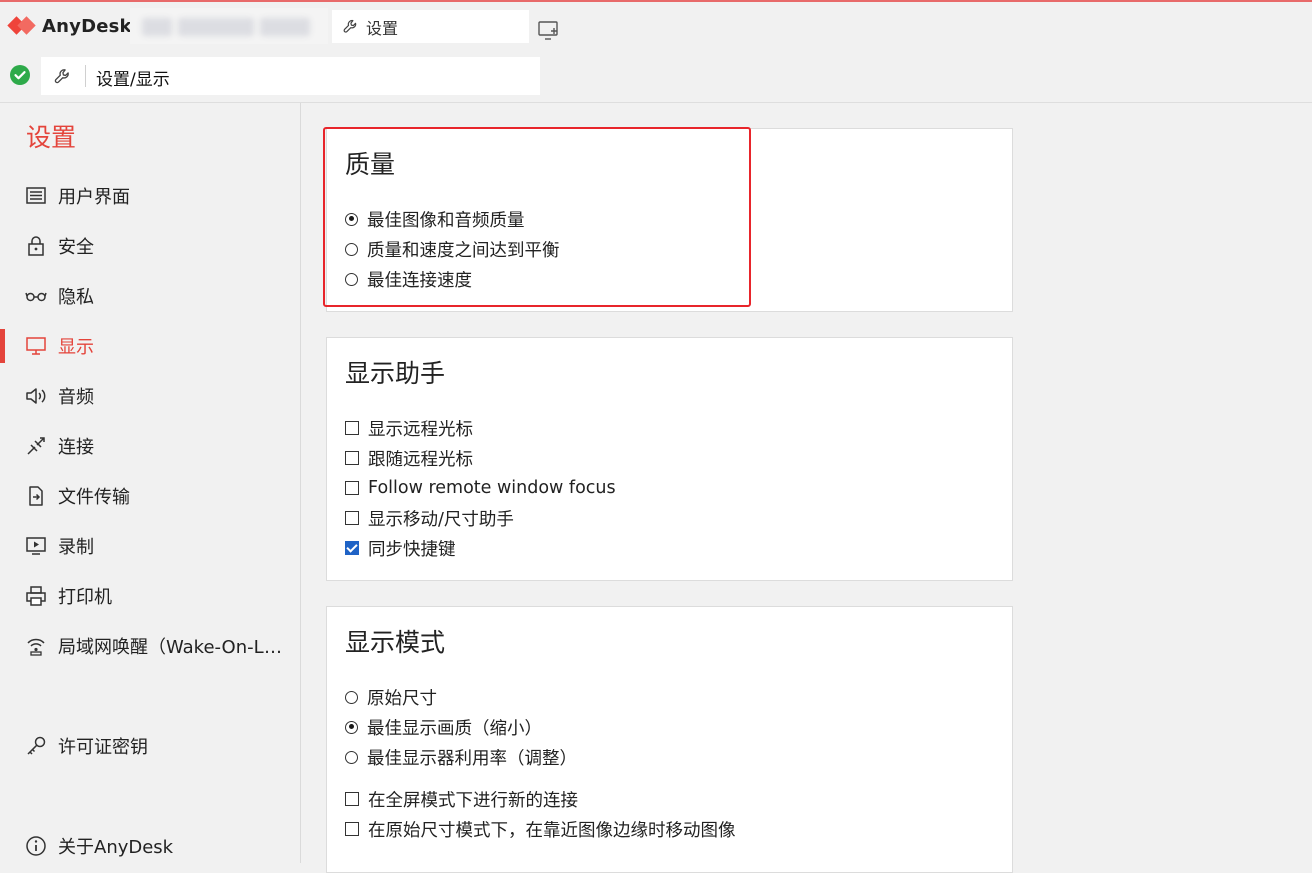 This screenshot has width=1312, height=873. Describe the element at coordinates (175, 647) in the screenshot. I see `sidebar-item-label: 局域网唤醒（Wake-On-LAN）` at that location.